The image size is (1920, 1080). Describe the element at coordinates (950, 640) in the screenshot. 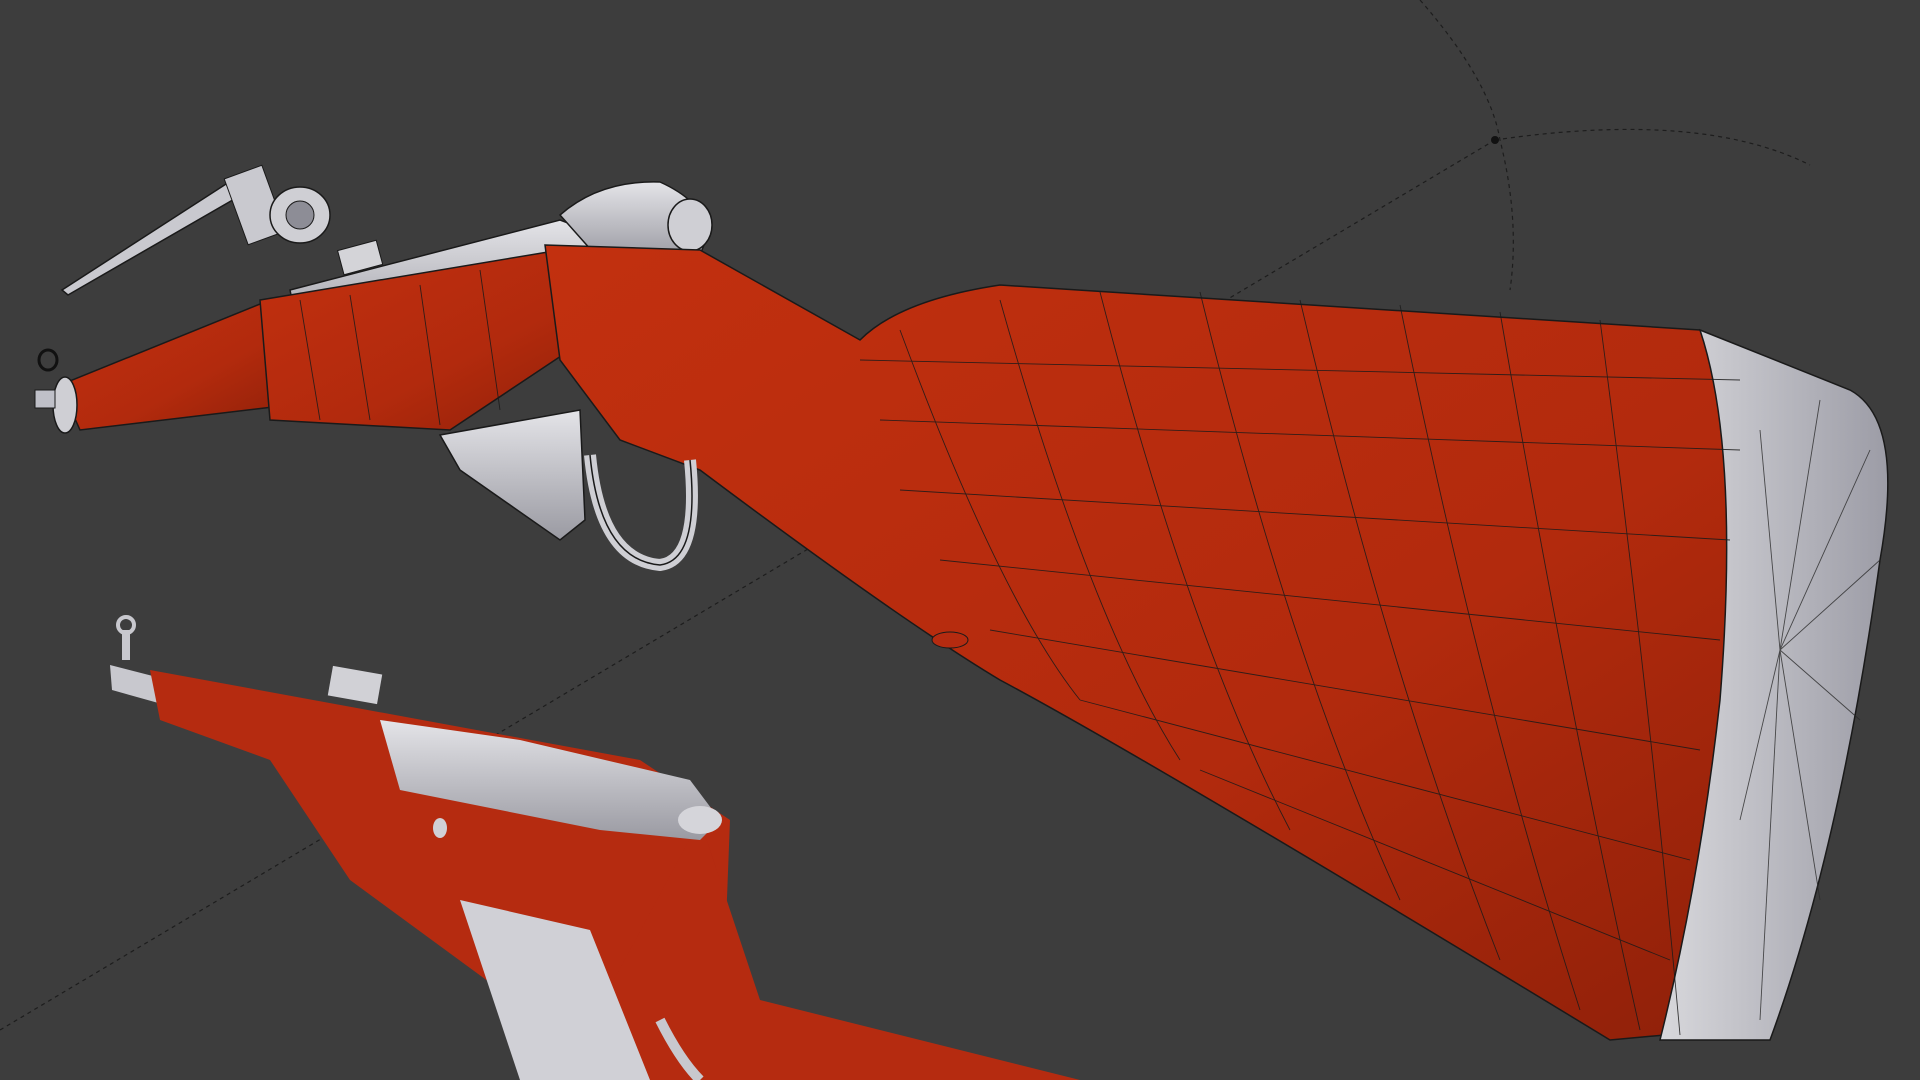

I see `sling-swivel-wire` at that location.